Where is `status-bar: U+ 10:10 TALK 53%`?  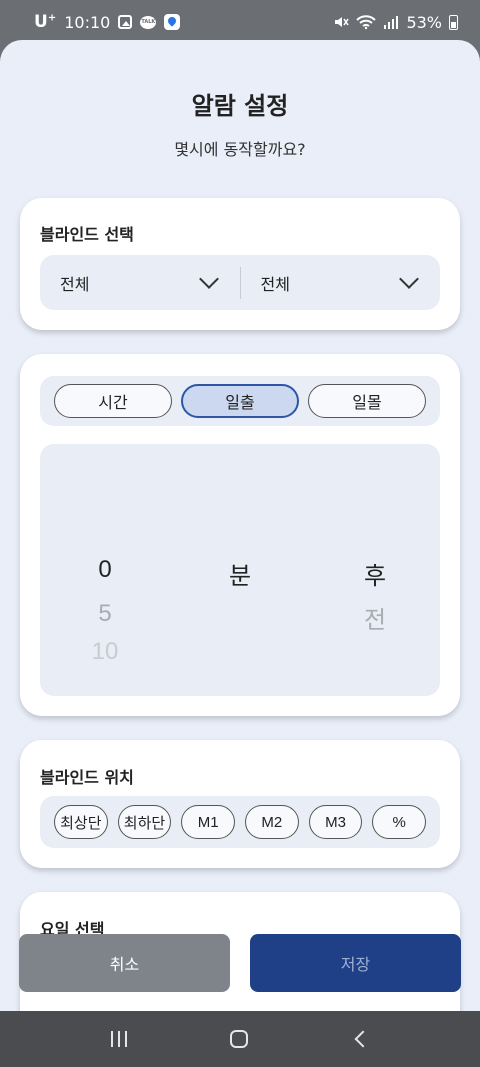 status-bar: U+ 10:10 TALK 53% is located at coordinates (240, 22).